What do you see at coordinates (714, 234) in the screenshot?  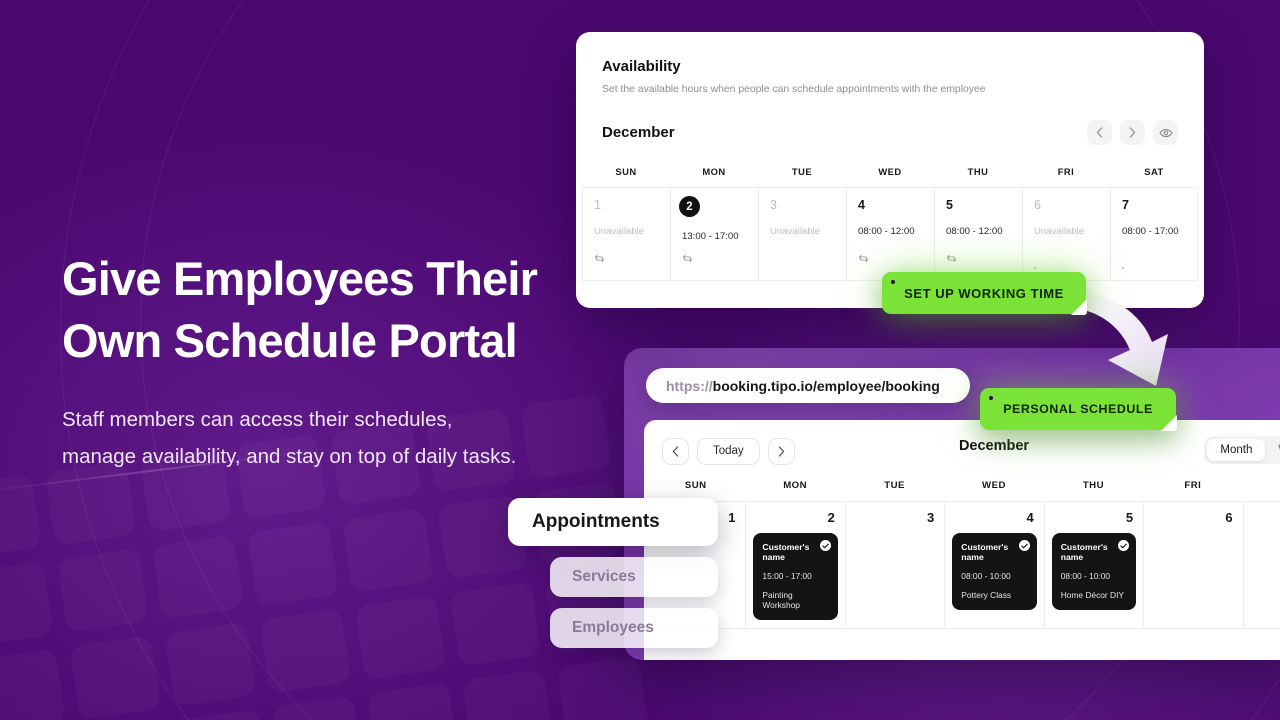 I see `availability-day-cell: 2 13:00 - 17:00` at bounding box center [714, 234].